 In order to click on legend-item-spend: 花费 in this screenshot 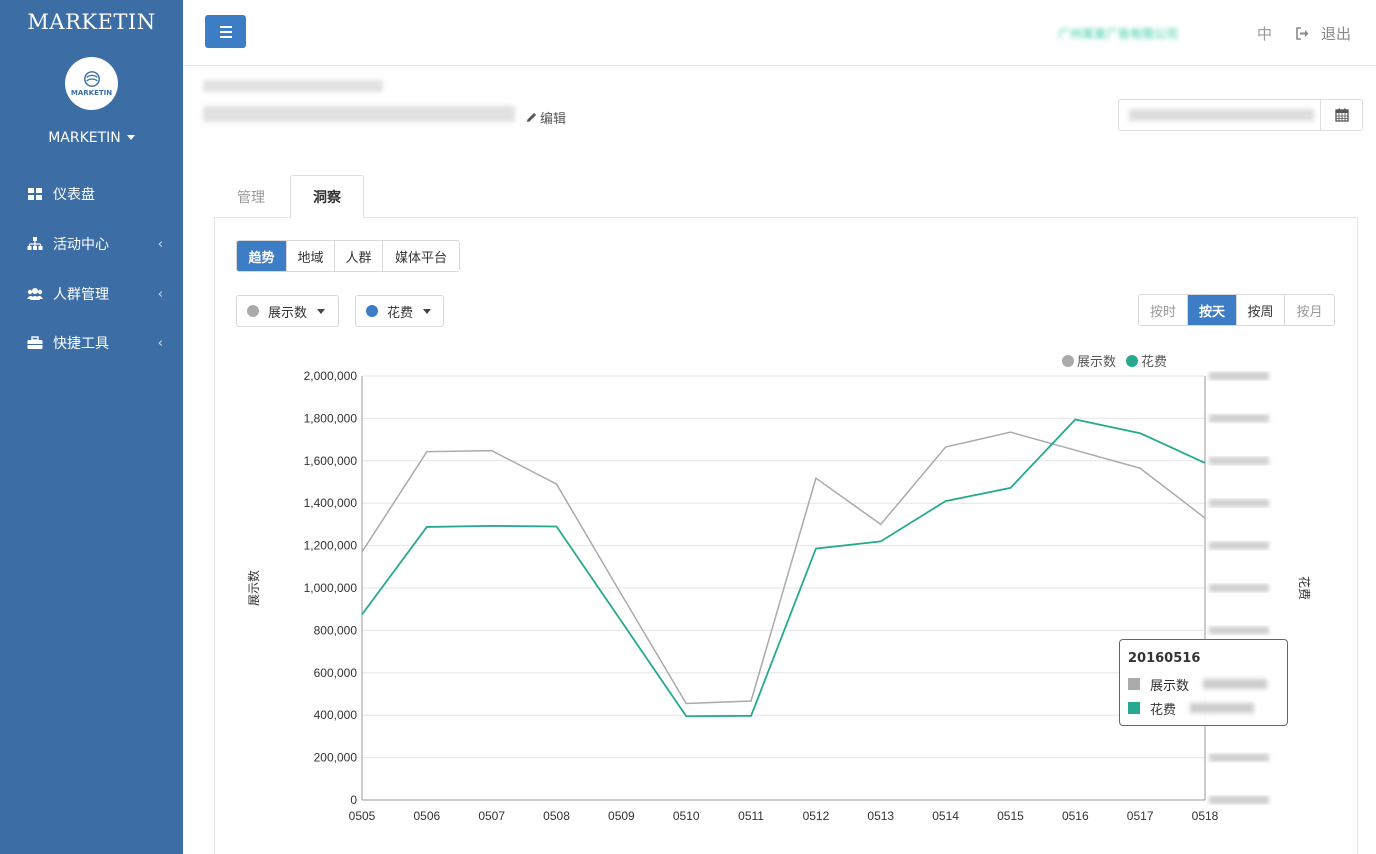, I will do `click(1146, 360)`.